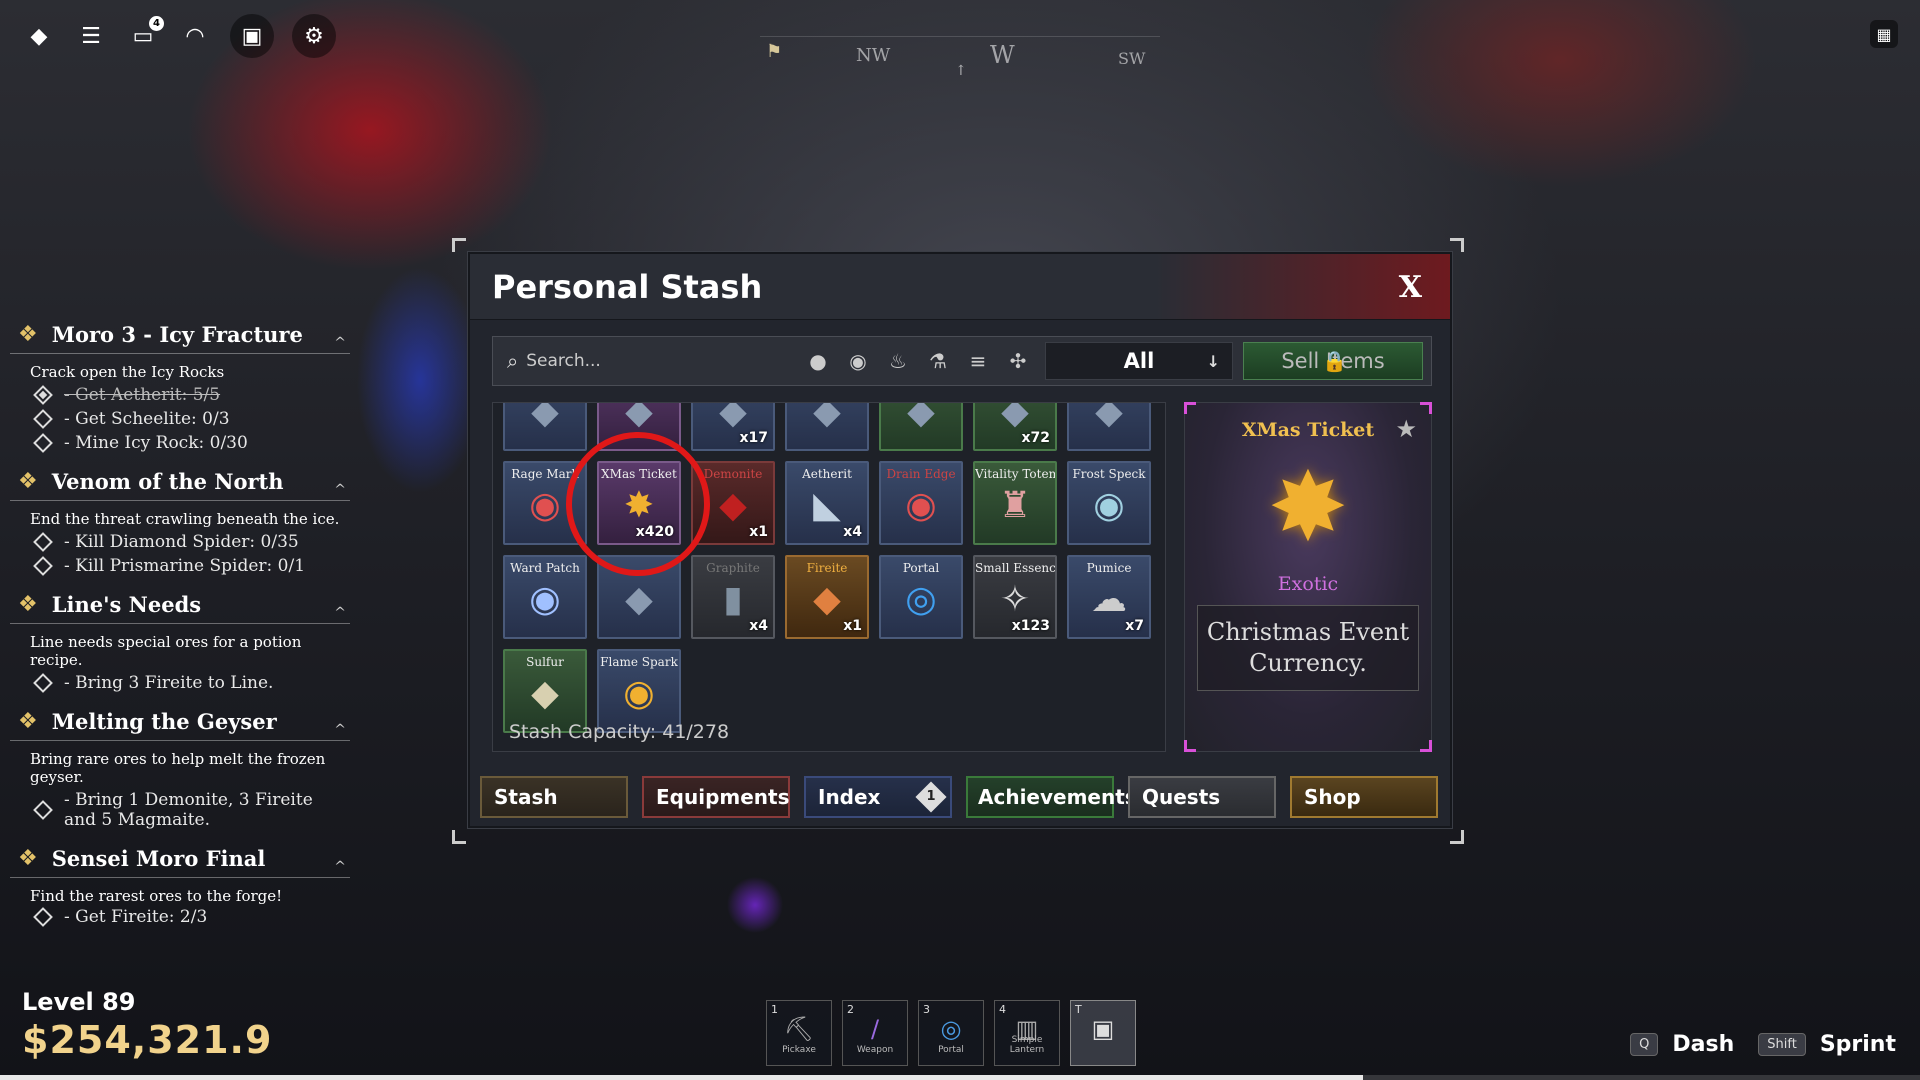 The image size is (1920, 1080). I want to click on hotbar-slot-weapon: 2 / Weapon, so click(875, 1033).